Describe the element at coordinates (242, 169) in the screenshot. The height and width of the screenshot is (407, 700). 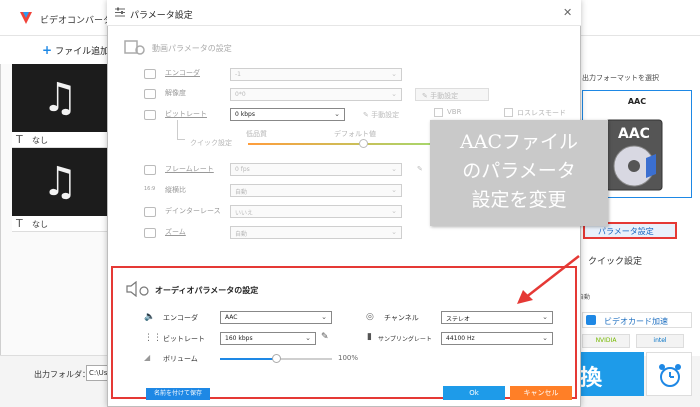
I see `framerate-value: 0 fps` at that location.